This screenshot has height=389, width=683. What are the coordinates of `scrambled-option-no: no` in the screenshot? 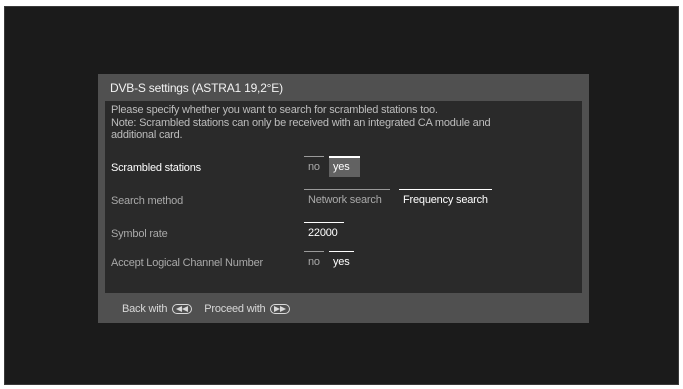 It's located at (314, 166).